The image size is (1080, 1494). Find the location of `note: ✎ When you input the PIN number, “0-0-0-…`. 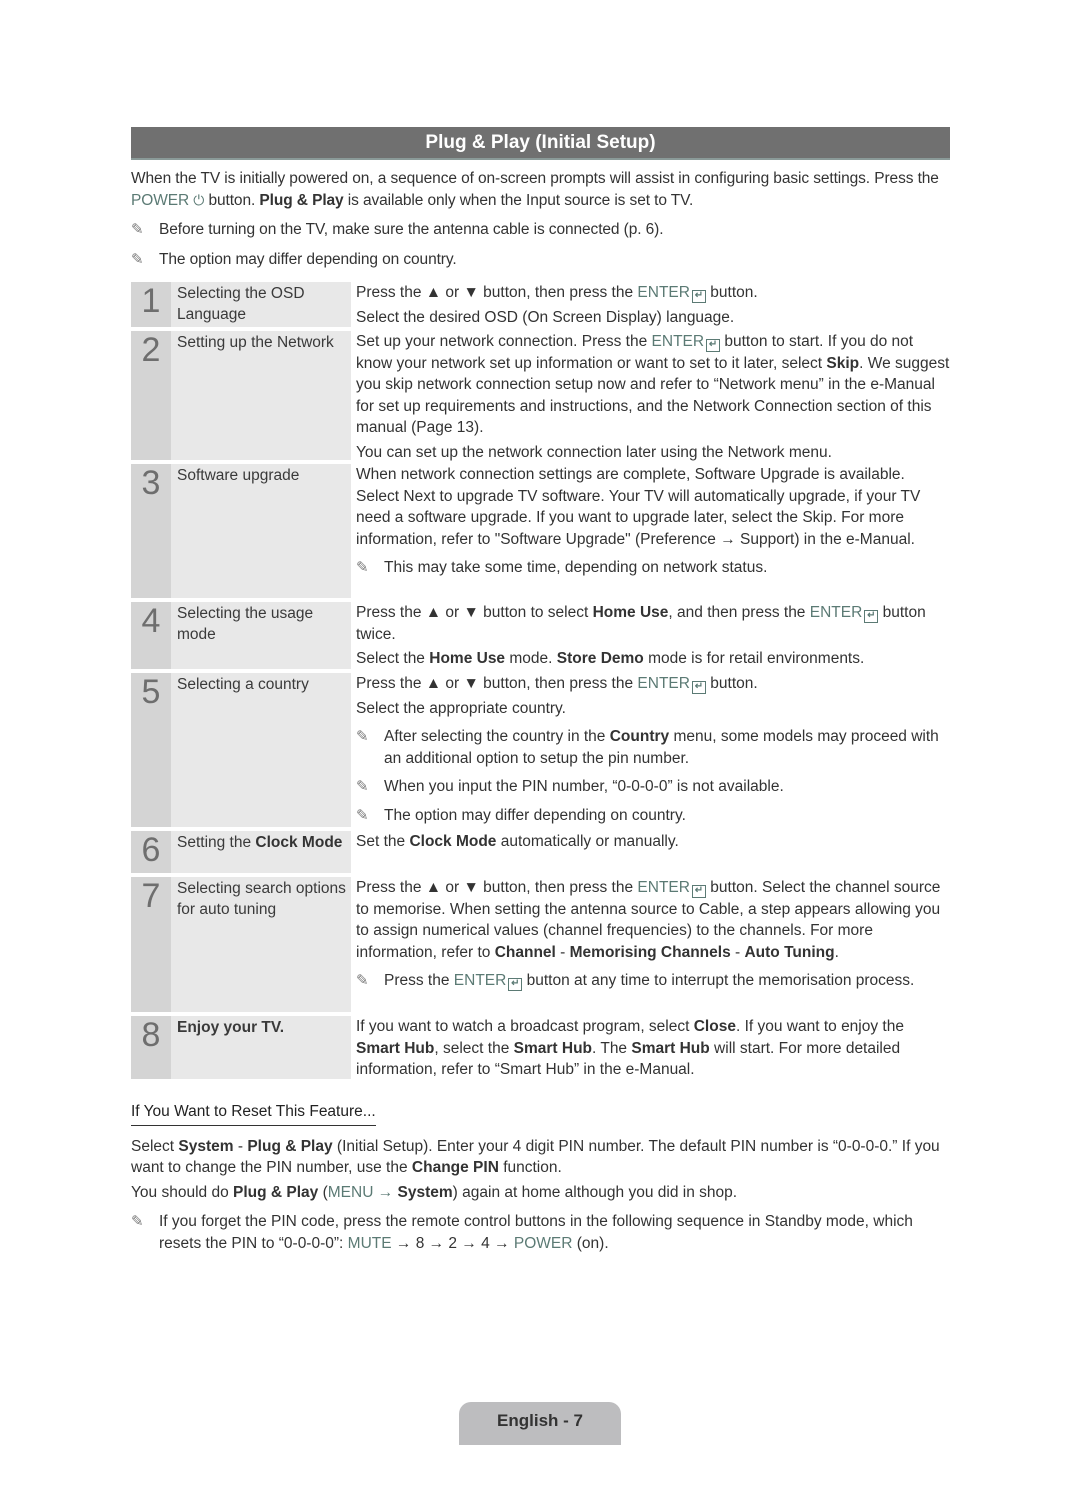

note: ✎ When you input the PIN number, “0-0-0-… is located at coordinates (653, 787).